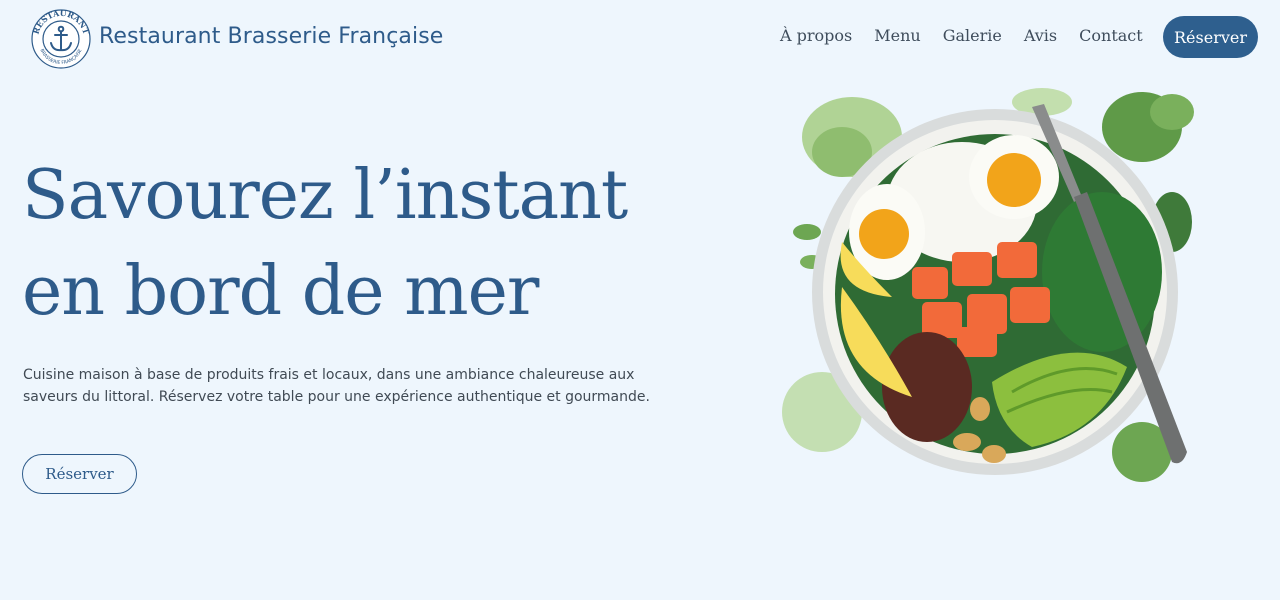  Describe the element at coordinates (325, 195) in the screenshot. I see `hero-title-line-1: Savourez l’instant` at that location.